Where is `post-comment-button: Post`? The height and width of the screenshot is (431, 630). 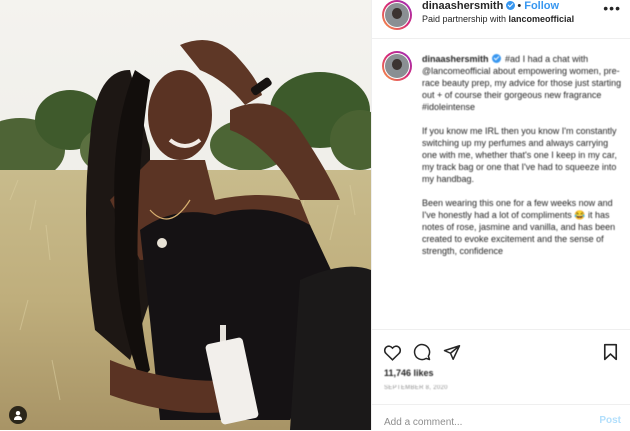 post-comment-button: Post is located at coordinates (610, 420).